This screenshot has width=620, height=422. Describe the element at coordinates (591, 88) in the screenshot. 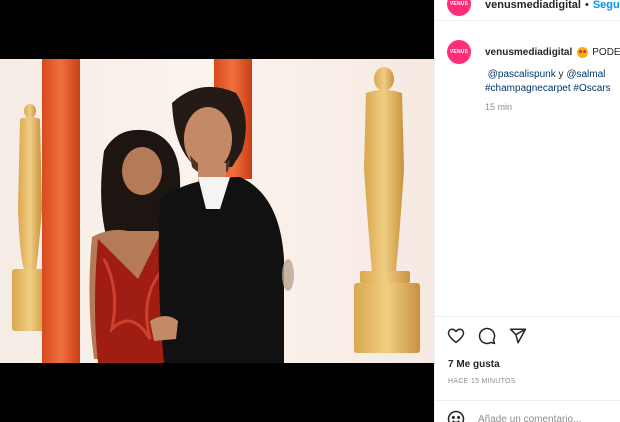

I see `hashtag-oscars: #Oscars` at that location.